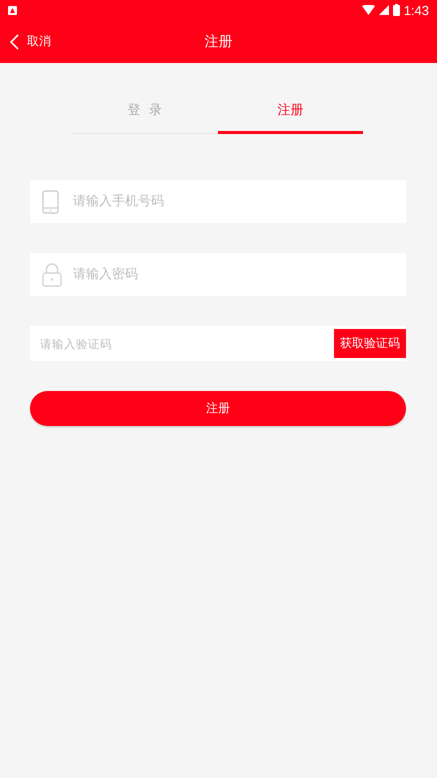 The height and width of the screenshot is (778, 437). What do you see at coordinates (218, 41) in the screenshot?
I see `page-title: 注册` at bounding box center [218, 41].